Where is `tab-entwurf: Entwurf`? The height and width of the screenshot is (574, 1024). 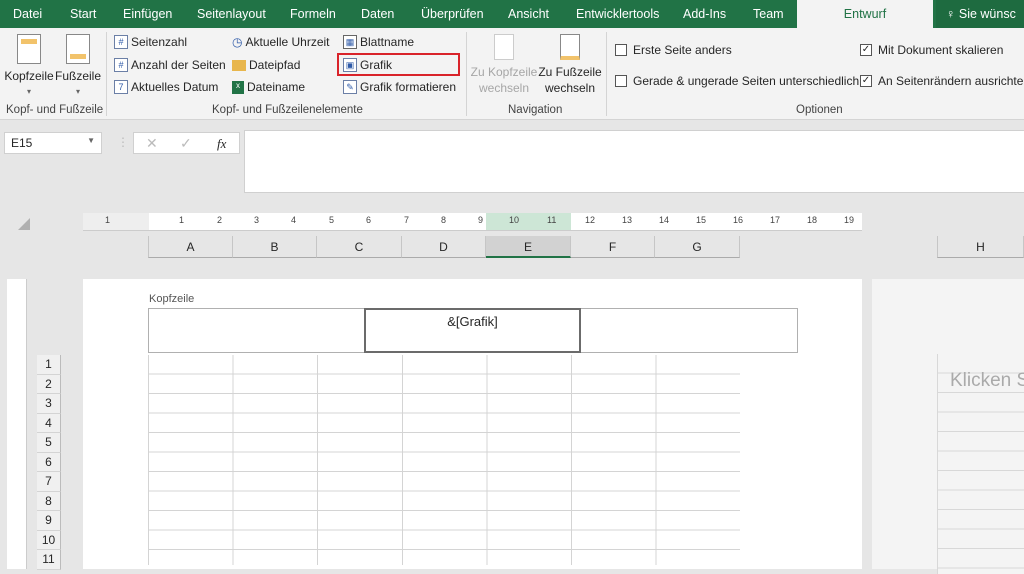
tab-entwurf: Entwurf is located at coordinates (865, 14).